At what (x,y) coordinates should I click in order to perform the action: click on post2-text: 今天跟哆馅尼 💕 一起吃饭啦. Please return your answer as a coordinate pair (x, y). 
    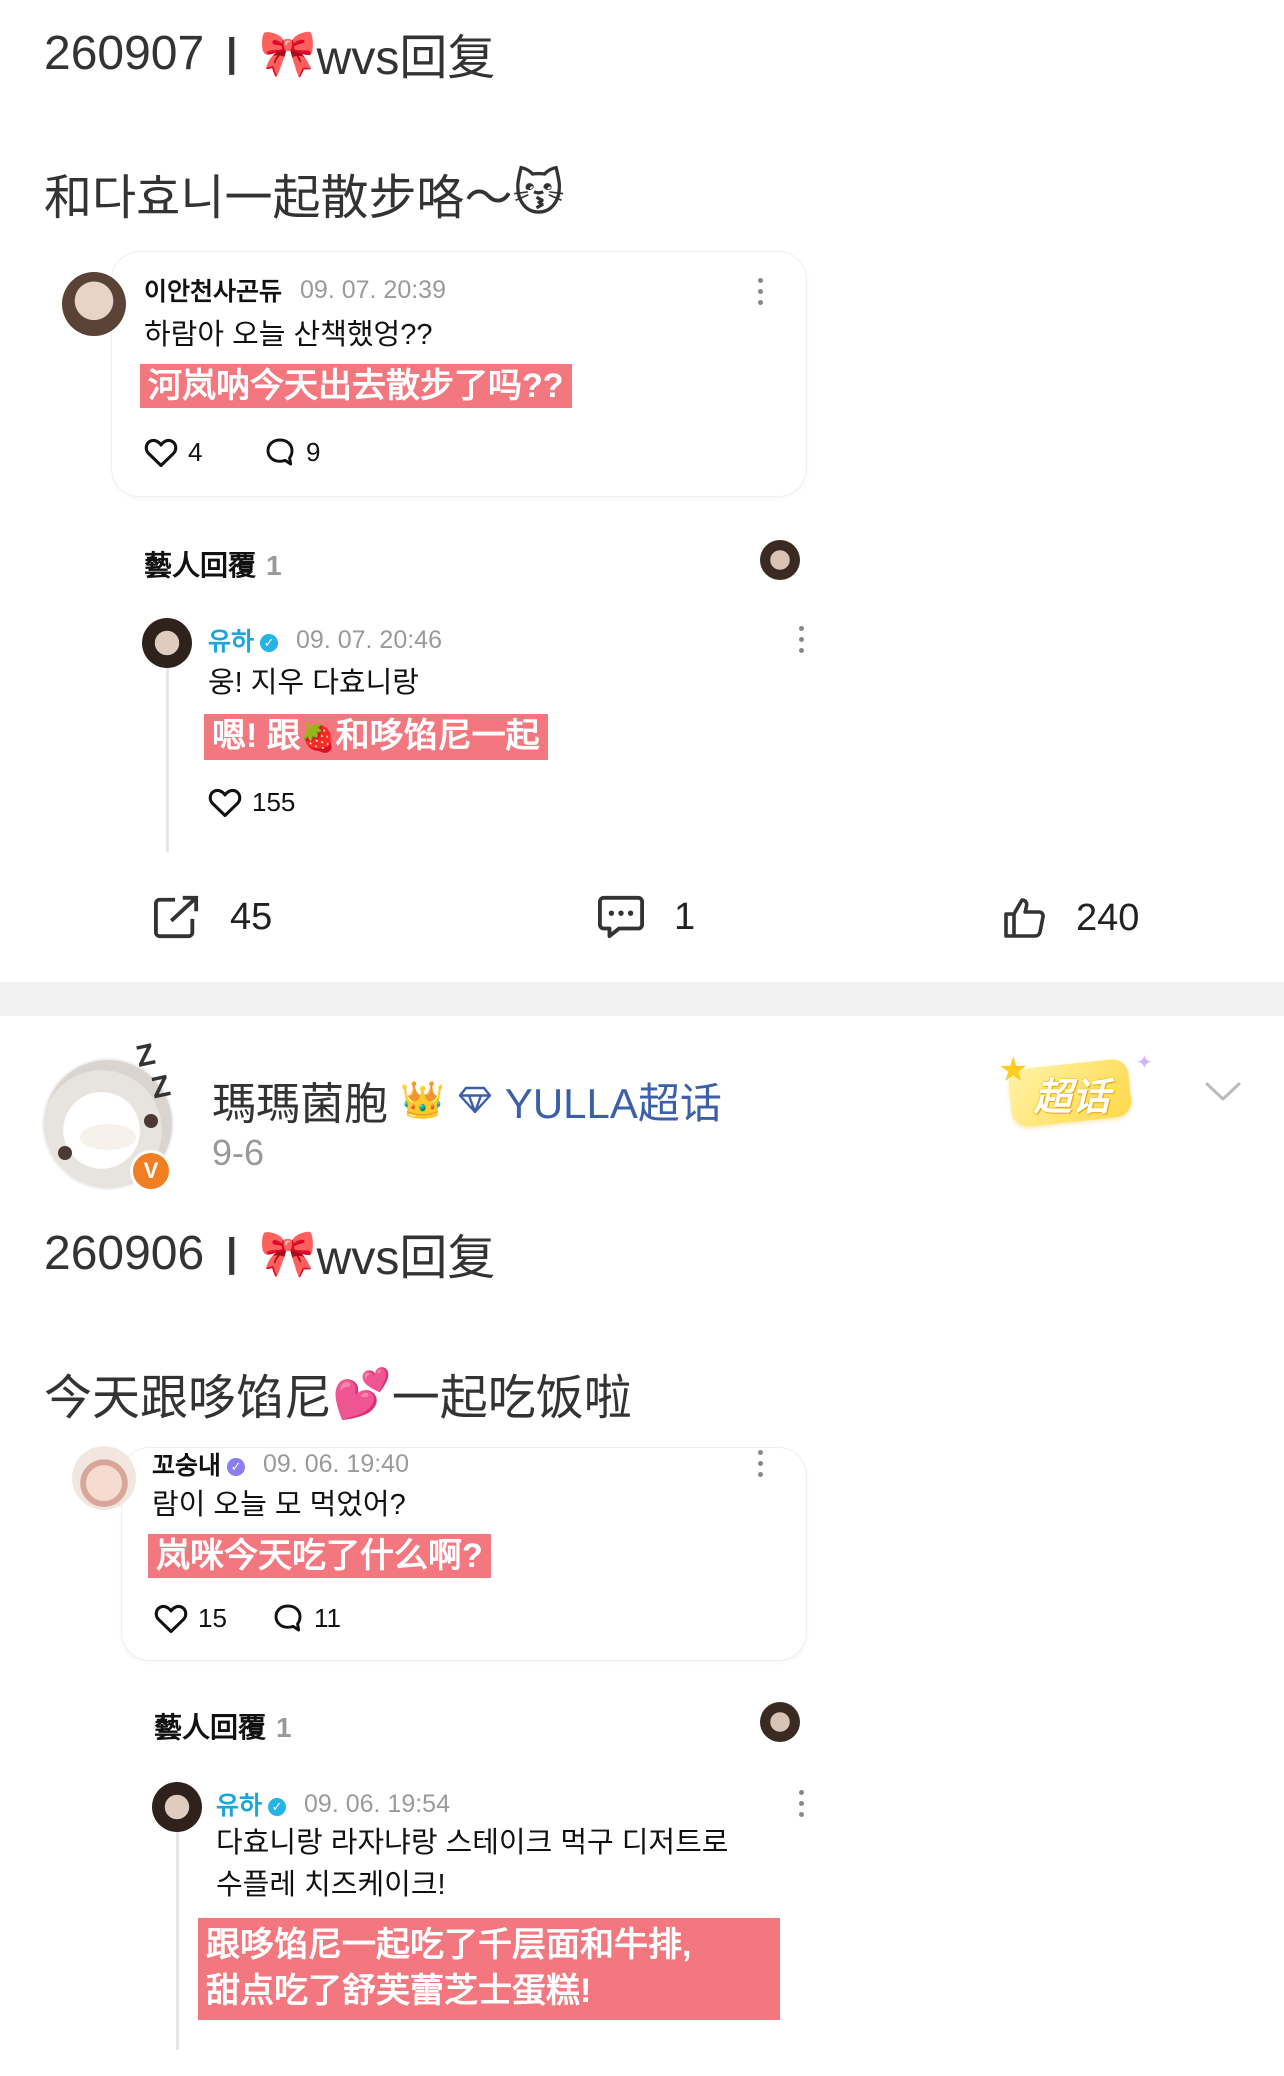
    Looking at the image, I should click on (338, 1393).